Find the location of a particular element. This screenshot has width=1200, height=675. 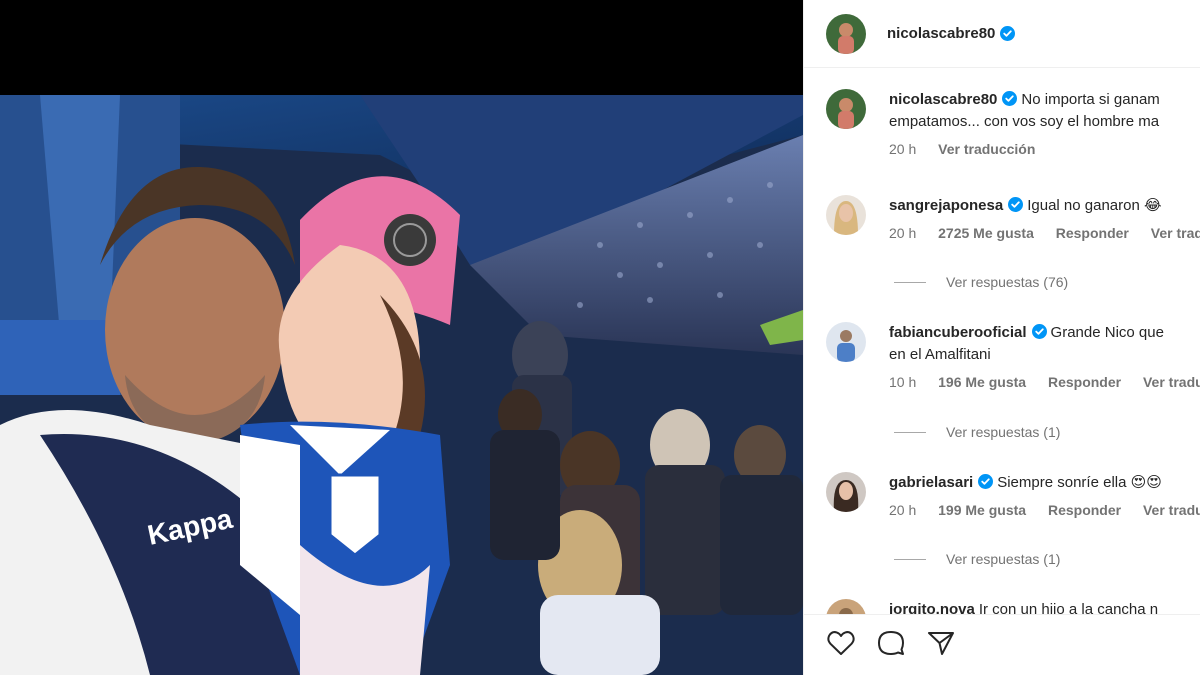

caption-time: 20 h is located at coordinates (903, 149).